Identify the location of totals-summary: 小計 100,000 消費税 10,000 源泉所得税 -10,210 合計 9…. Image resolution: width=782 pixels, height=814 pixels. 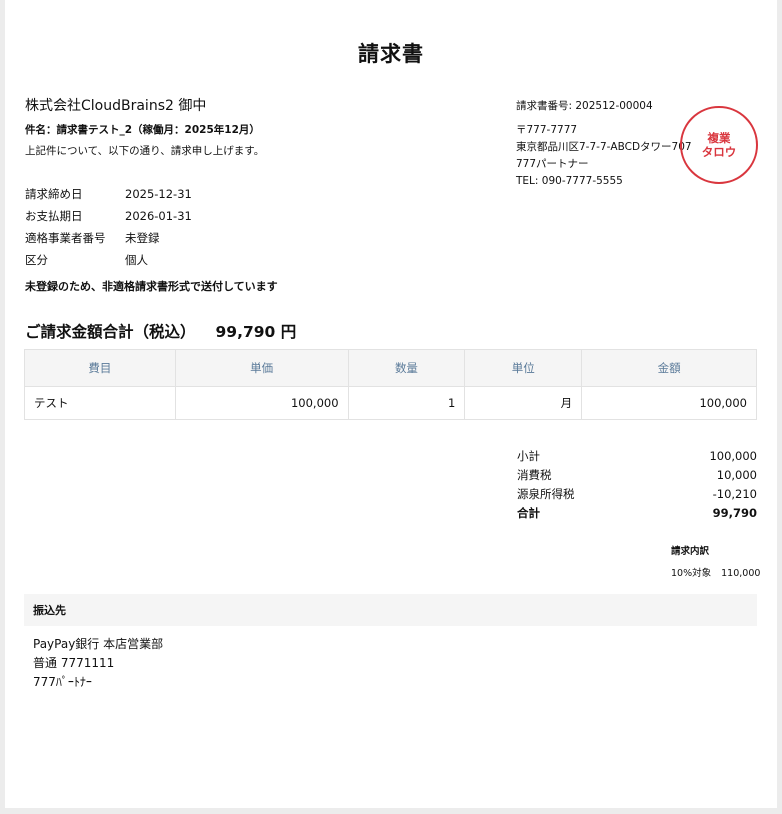
(637, 484).